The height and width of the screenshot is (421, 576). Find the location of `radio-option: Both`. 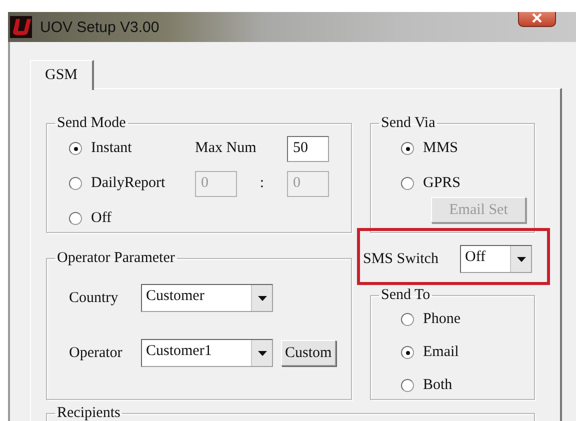

radio-option: Both is located at coordinates (426, 385).